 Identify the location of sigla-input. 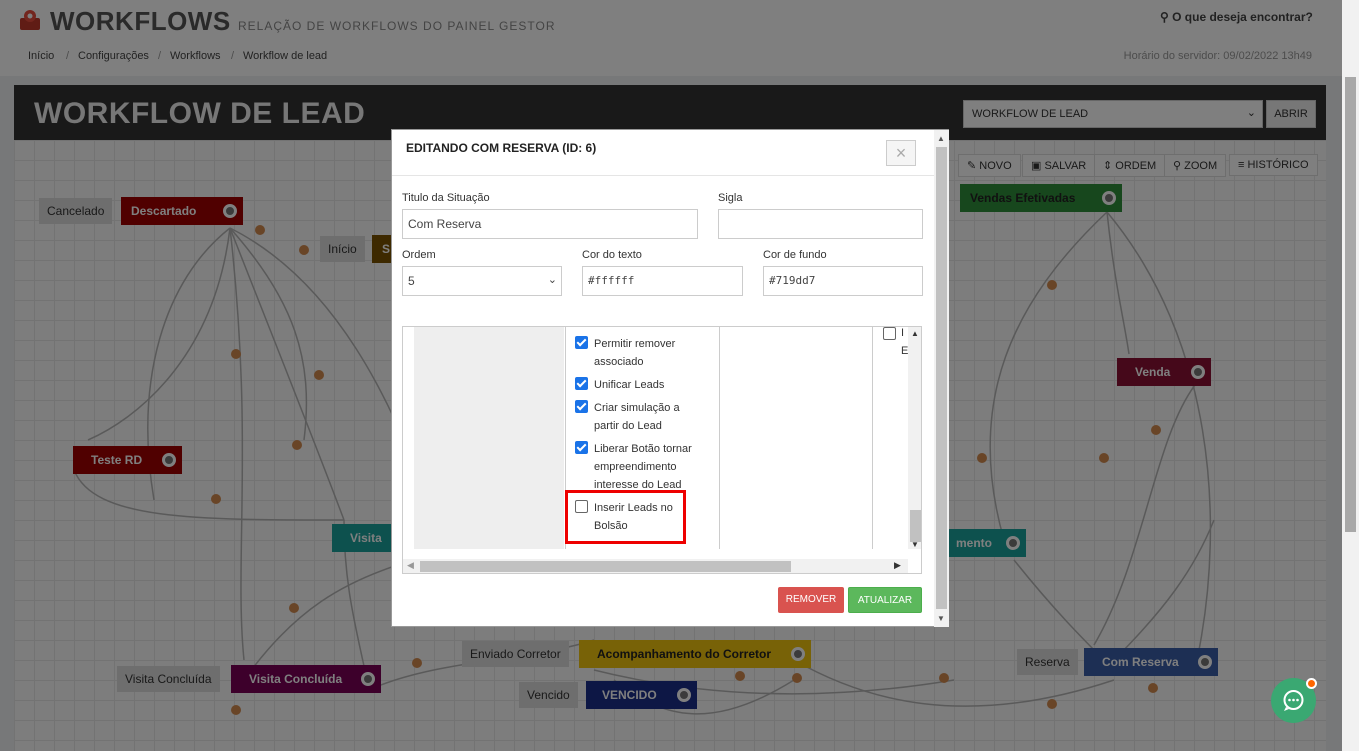
(820, 224).